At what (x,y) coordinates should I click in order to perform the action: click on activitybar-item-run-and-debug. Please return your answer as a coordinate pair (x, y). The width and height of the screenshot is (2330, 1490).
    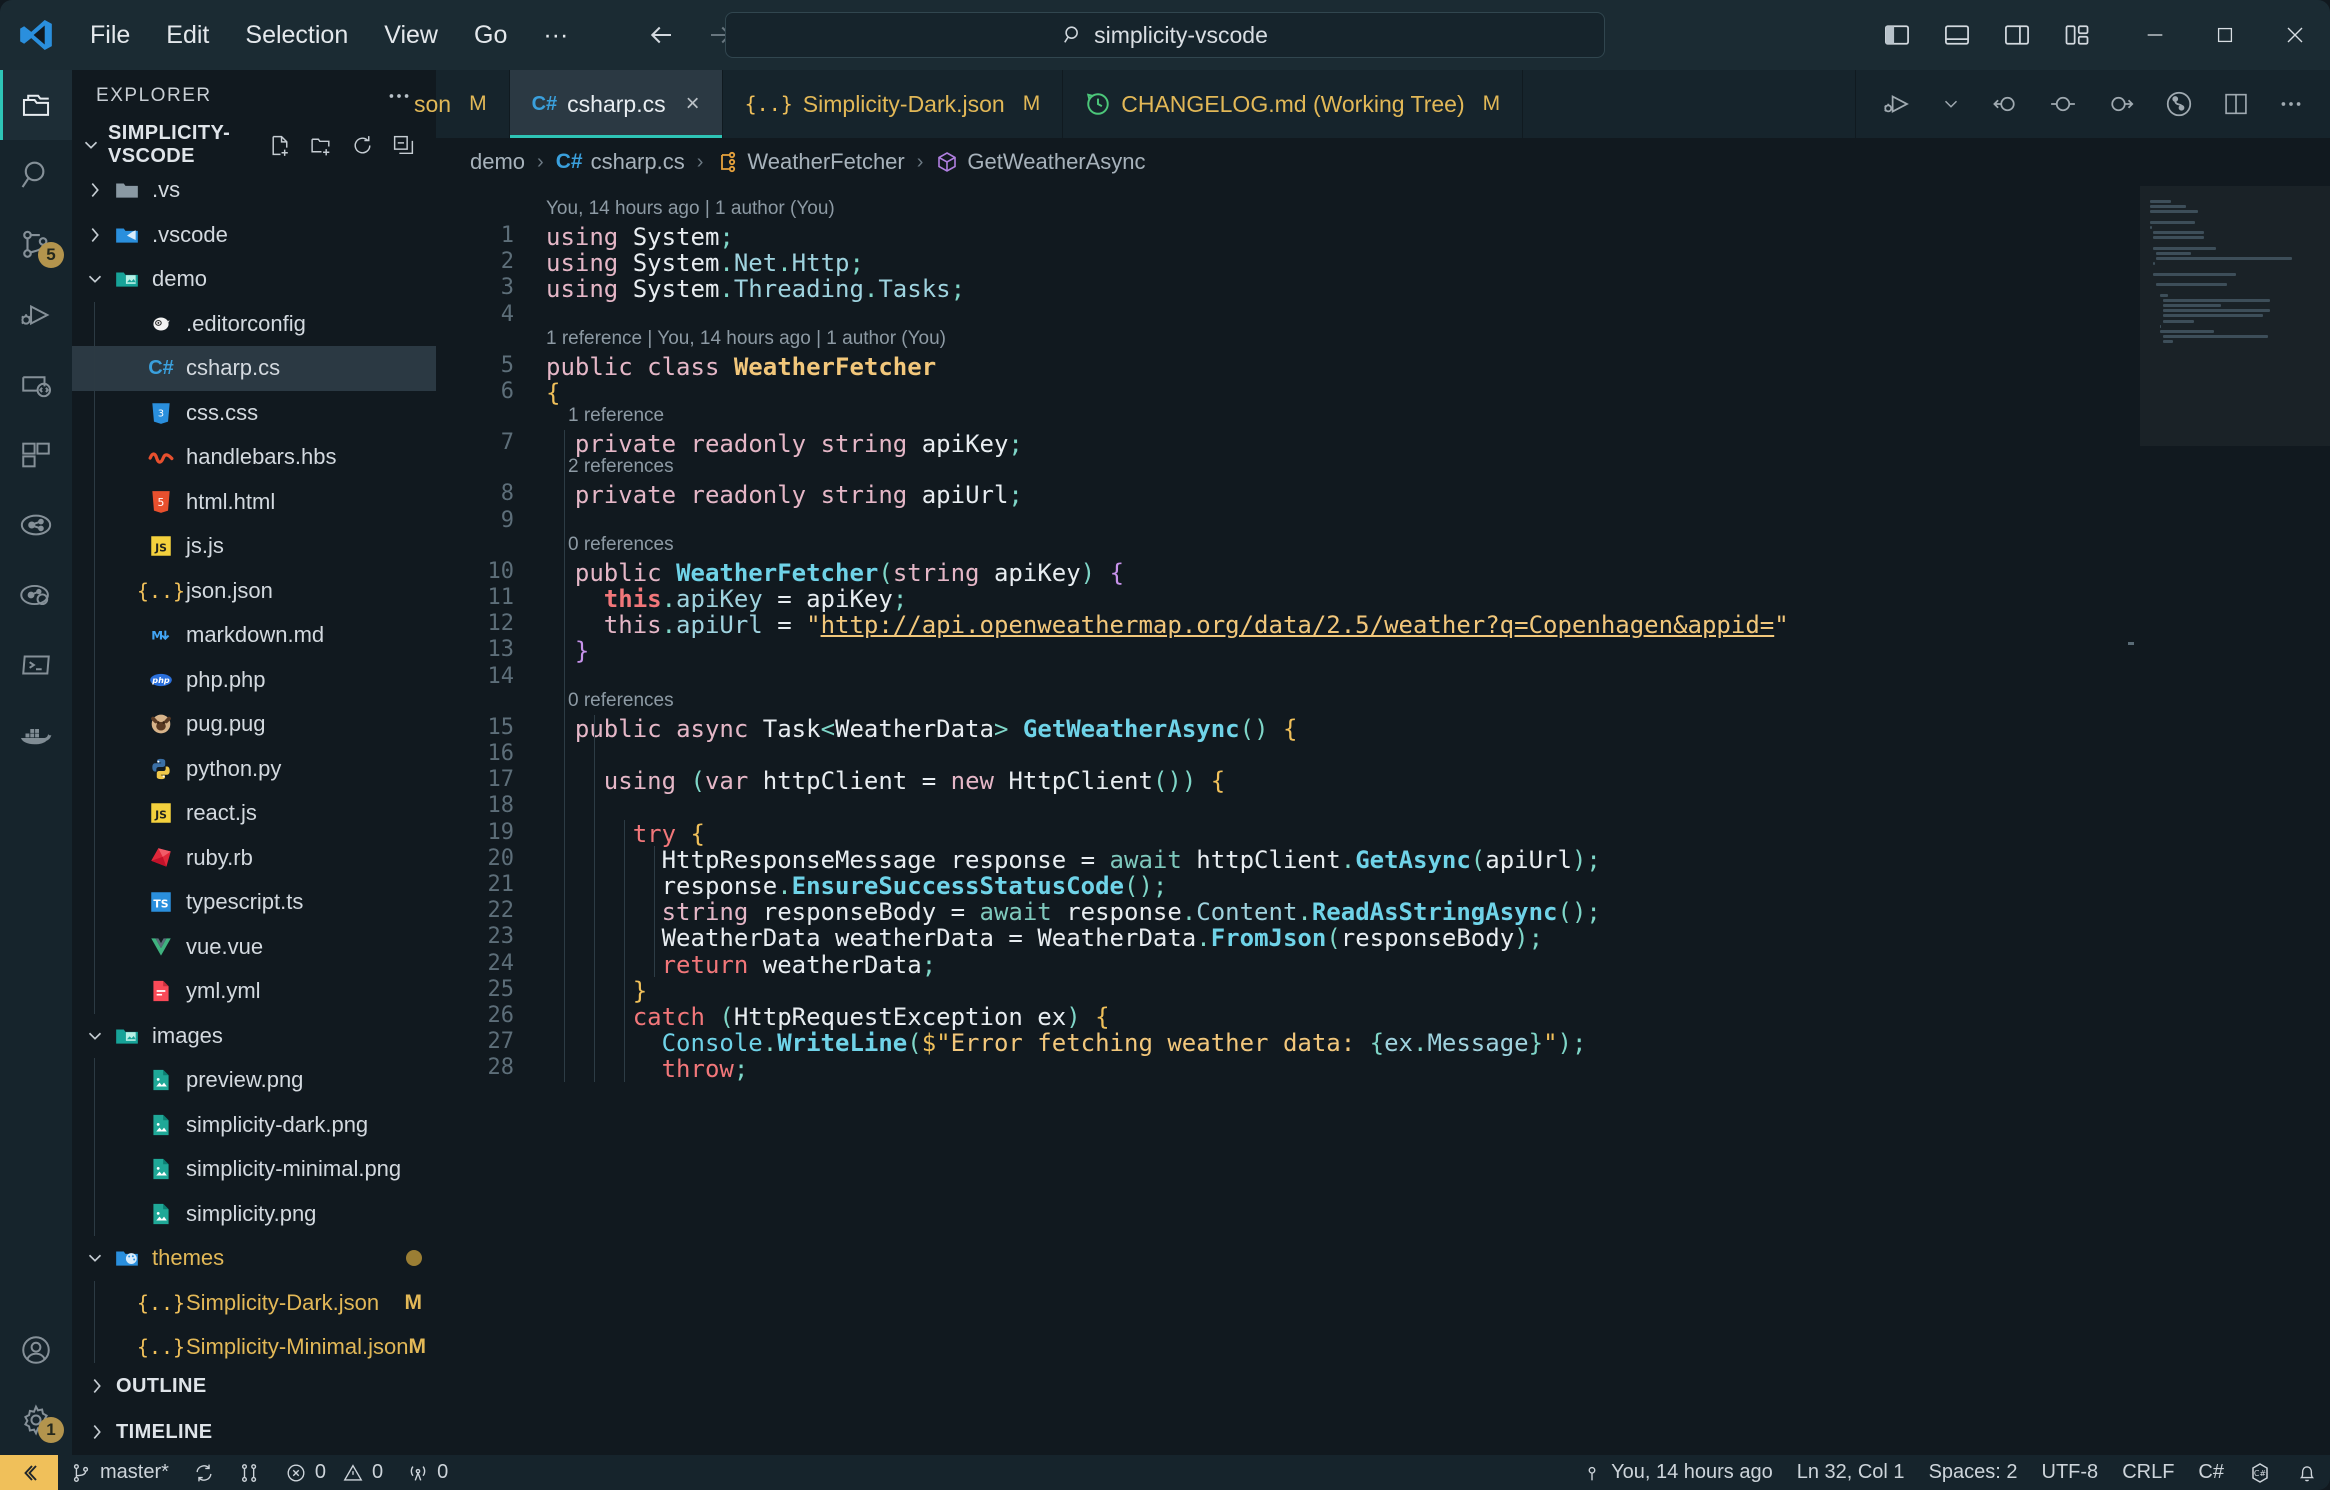
    Looking at the image, I should click on (36, 315).